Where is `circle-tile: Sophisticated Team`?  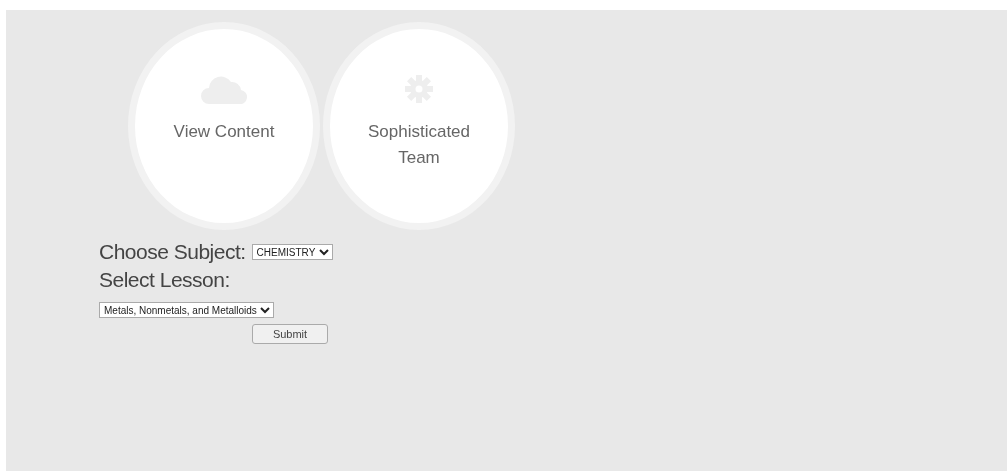
circle-tile: Sophisticated Team is located at coordinates (419, 126).